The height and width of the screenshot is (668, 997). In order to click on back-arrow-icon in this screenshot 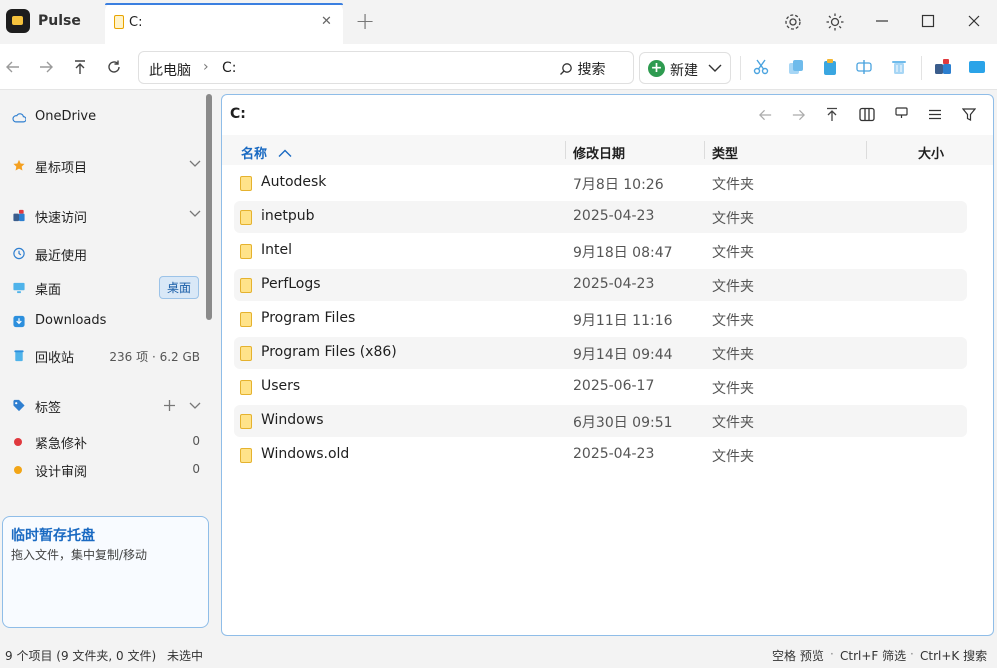, I will do `click(13, 67)`.